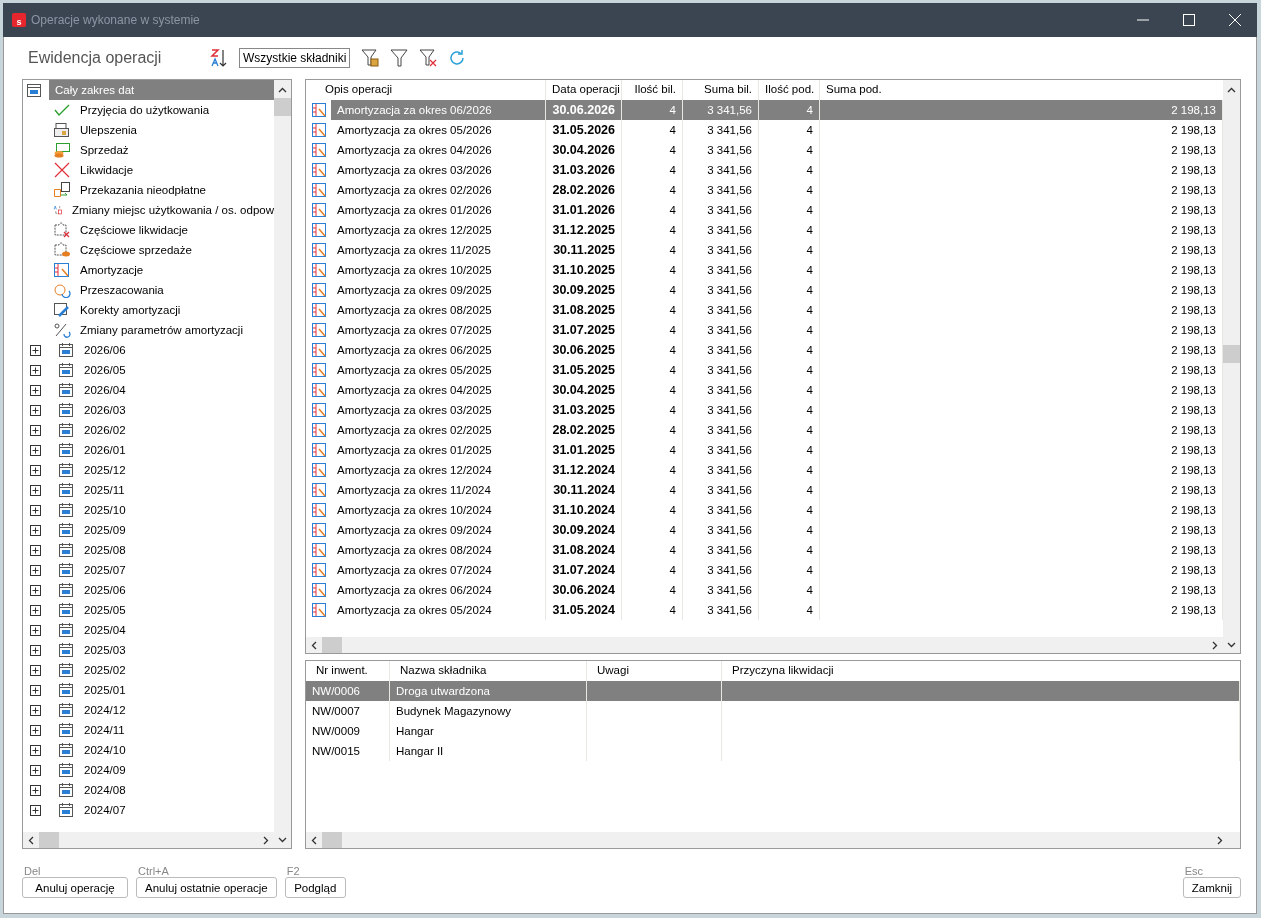 Image resolution: width=1261 pixels, height=918 pixels. I want to click on tree-item: 2026/02, so click(105, 430).